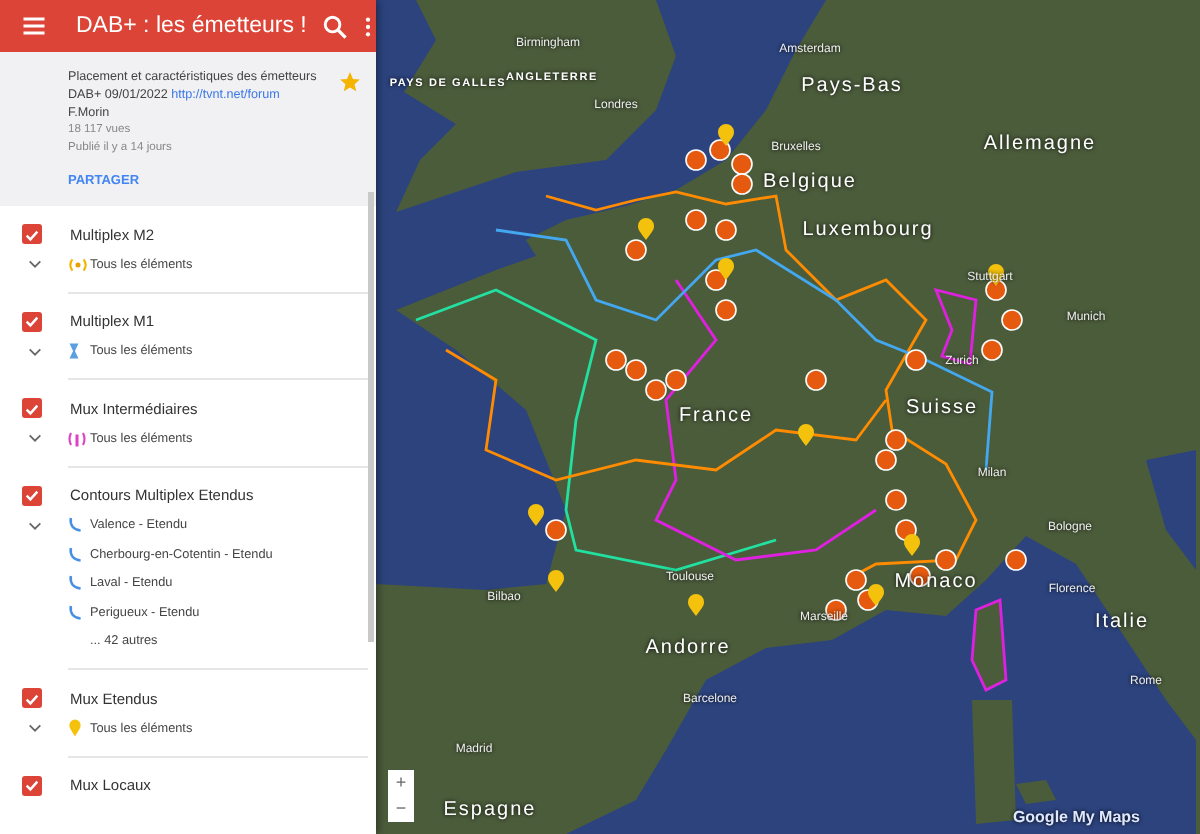 This screenshot has height=834, width=1200. I want to click on mast-icon, so click(74, 351).